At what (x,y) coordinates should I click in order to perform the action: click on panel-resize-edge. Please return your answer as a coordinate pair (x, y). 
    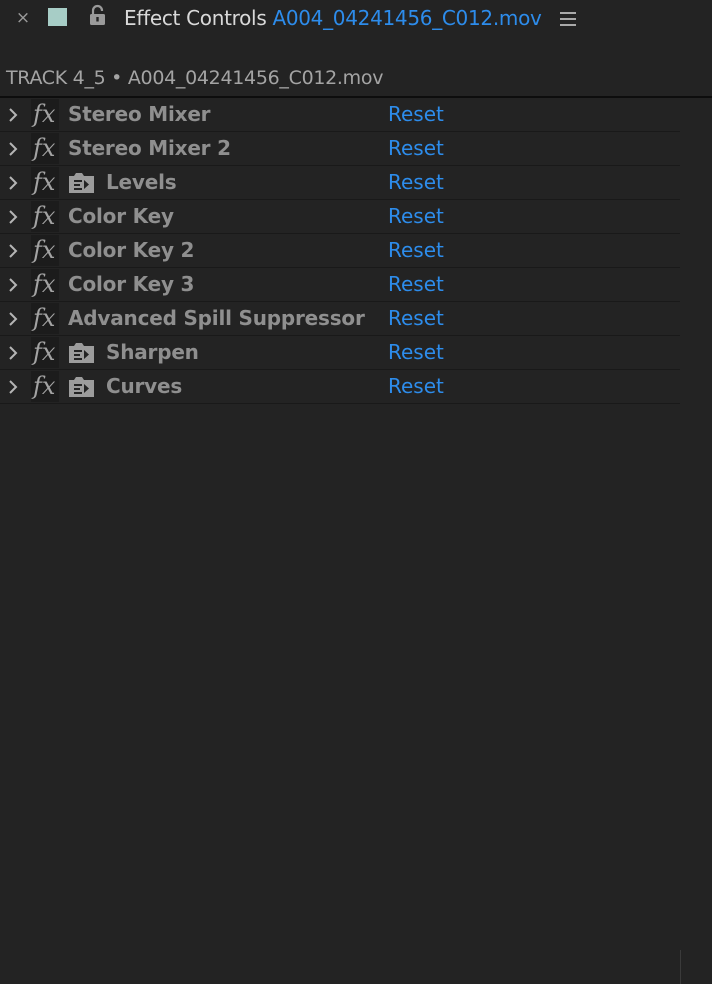
    Looking at the image, I should click on (680, 967).